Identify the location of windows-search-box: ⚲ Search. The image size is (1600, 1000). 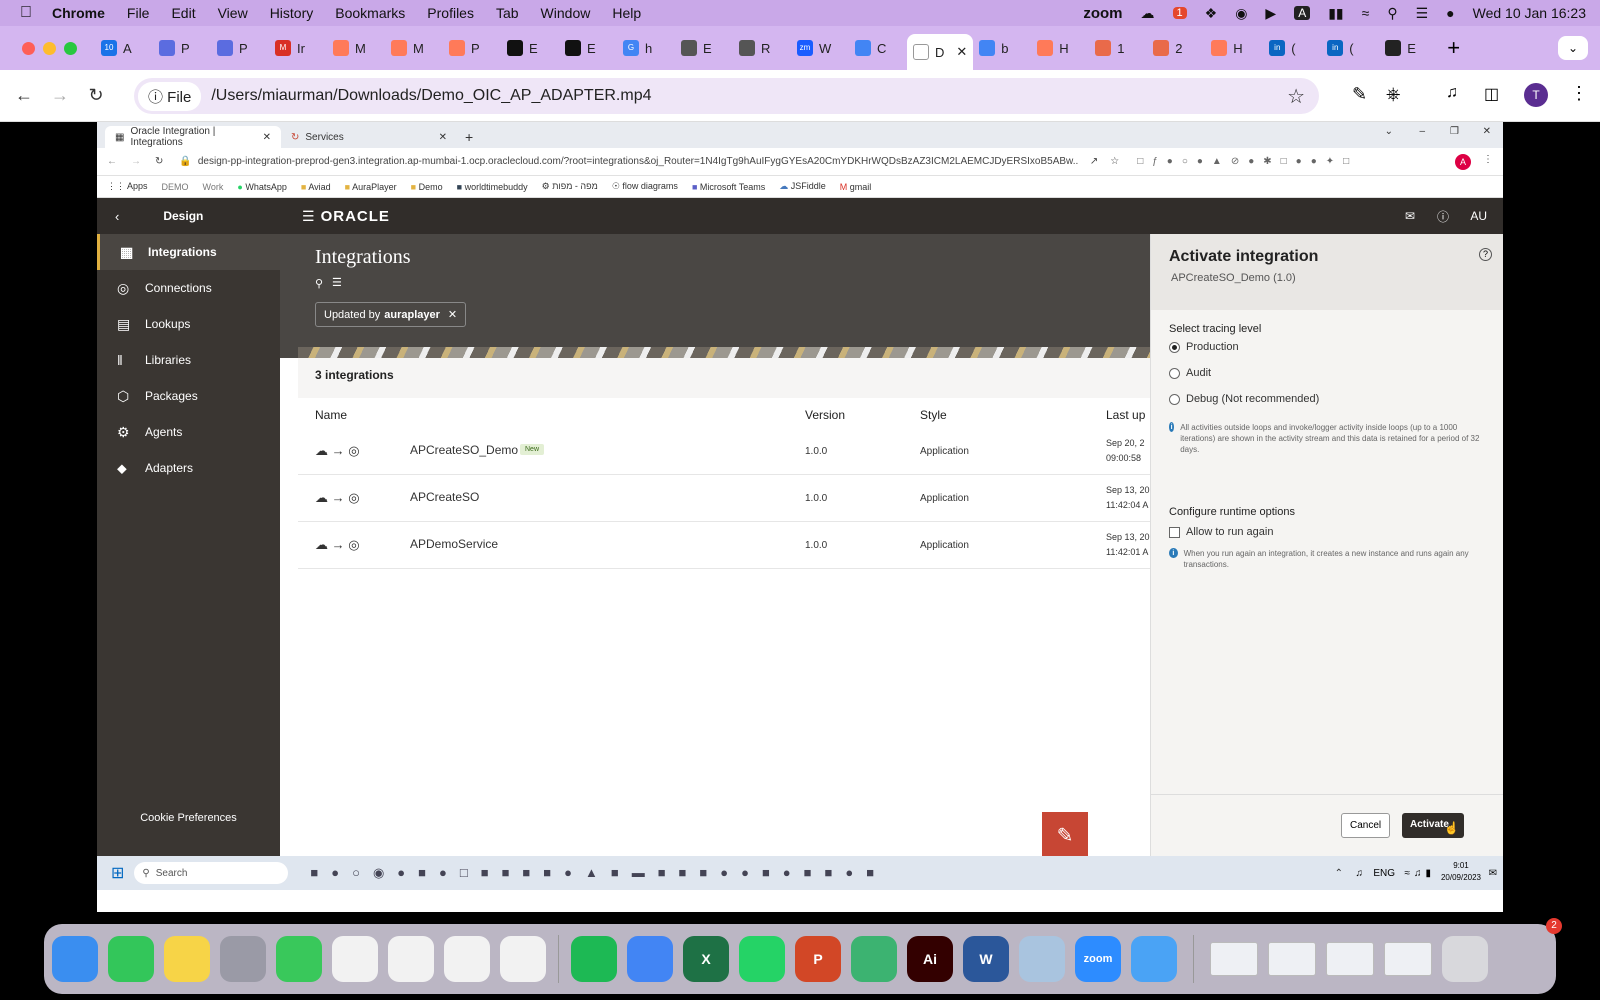
(211, 873).